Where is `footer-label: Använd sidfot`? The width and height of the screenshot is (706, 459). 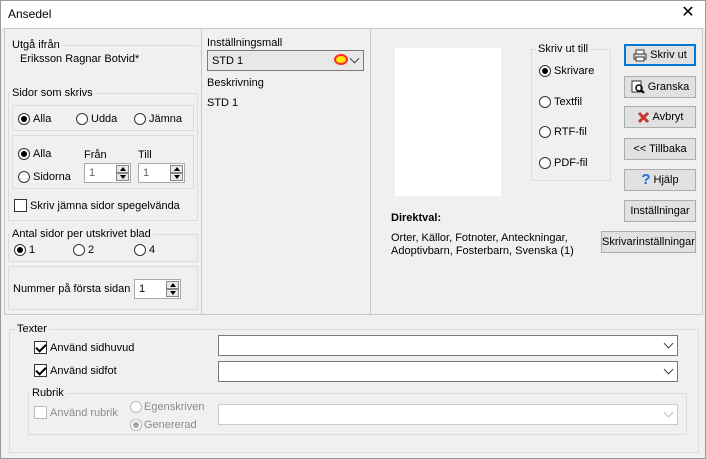 footer-label: Använd sidfot is located at coordinates (83, 371).